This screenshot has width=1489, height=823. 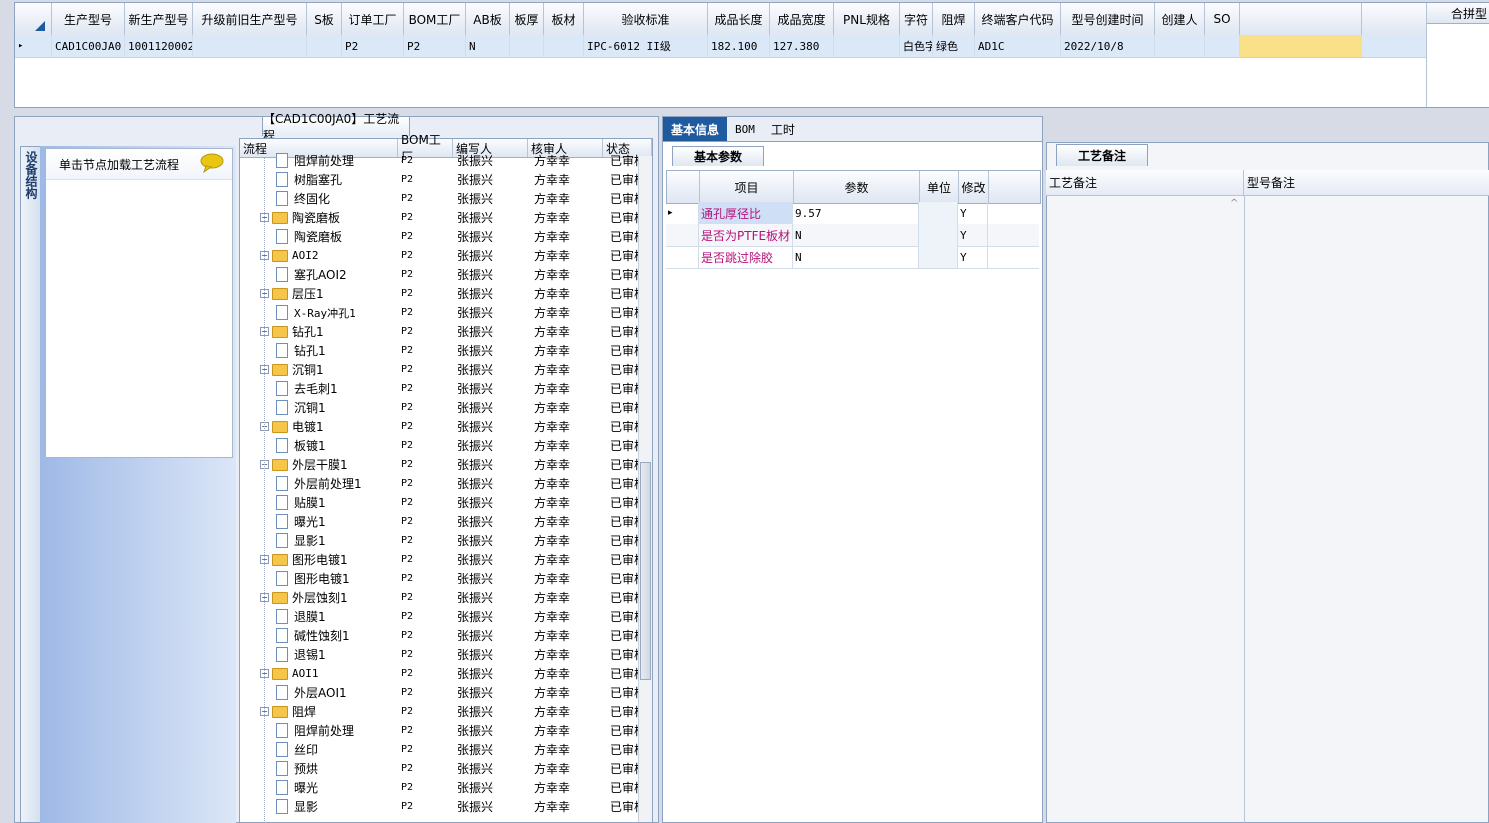 I want to click on grid-cell: 10011200027819, so click(x=159, y=46).